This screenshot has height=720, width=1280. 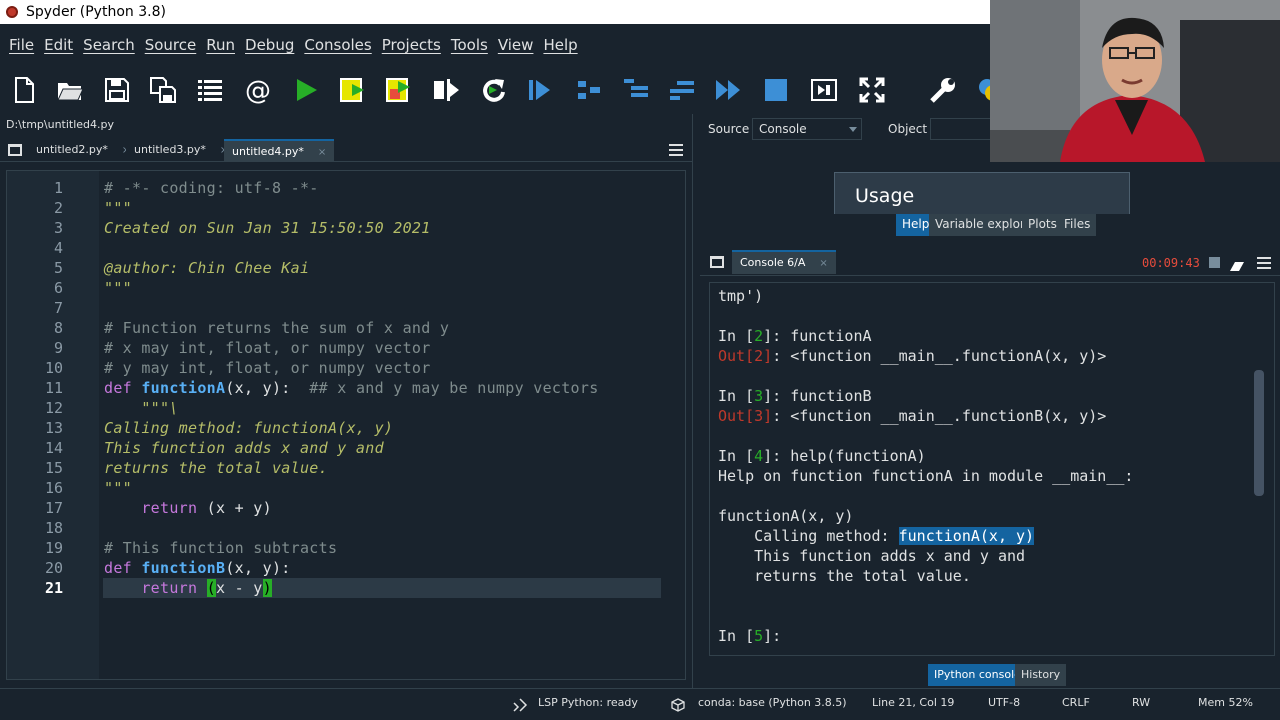 What do you see at coordinates (411, 45) in the screenshot?
I see `menu-projects: Projects` at bounding box center [411, 45].